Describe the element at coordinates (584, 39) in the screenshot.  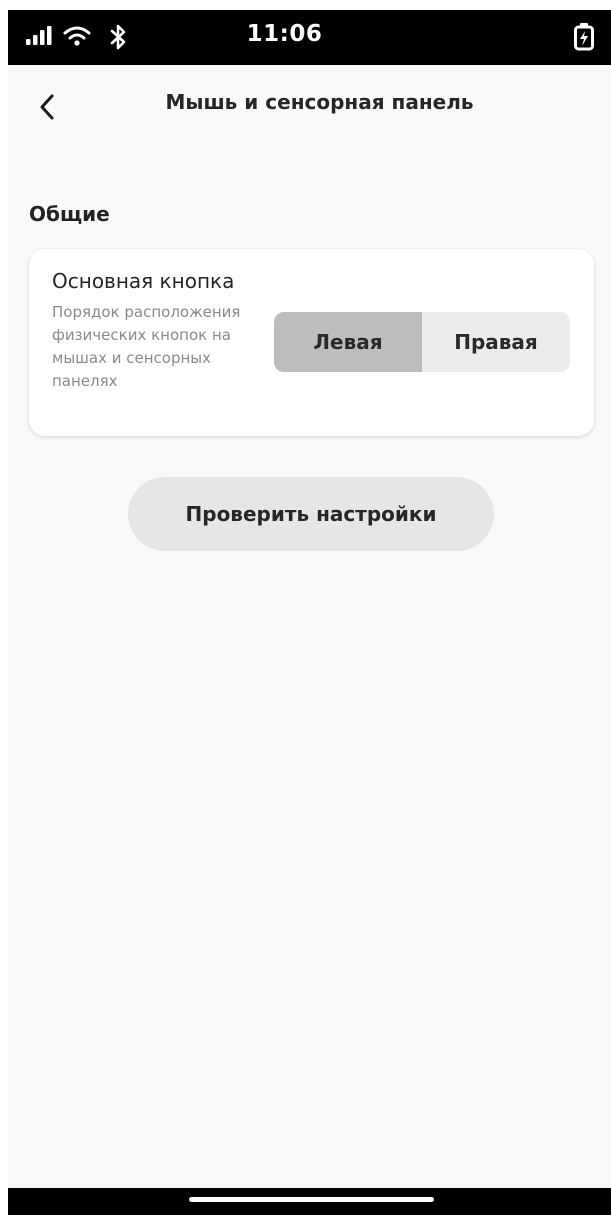
I see `battery-charging-icon` at that location.